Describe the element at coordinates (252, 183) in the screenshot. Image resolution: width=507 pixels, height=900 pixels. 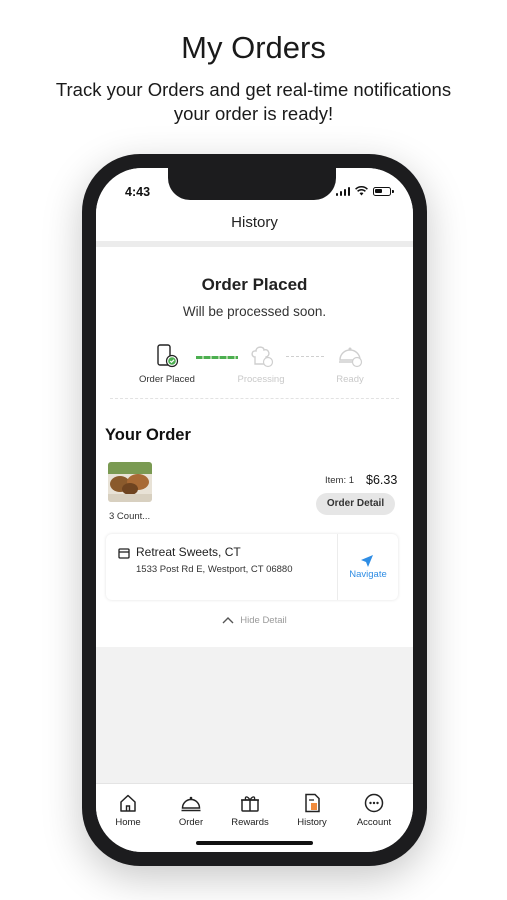
I see `phone-notch` at that location.